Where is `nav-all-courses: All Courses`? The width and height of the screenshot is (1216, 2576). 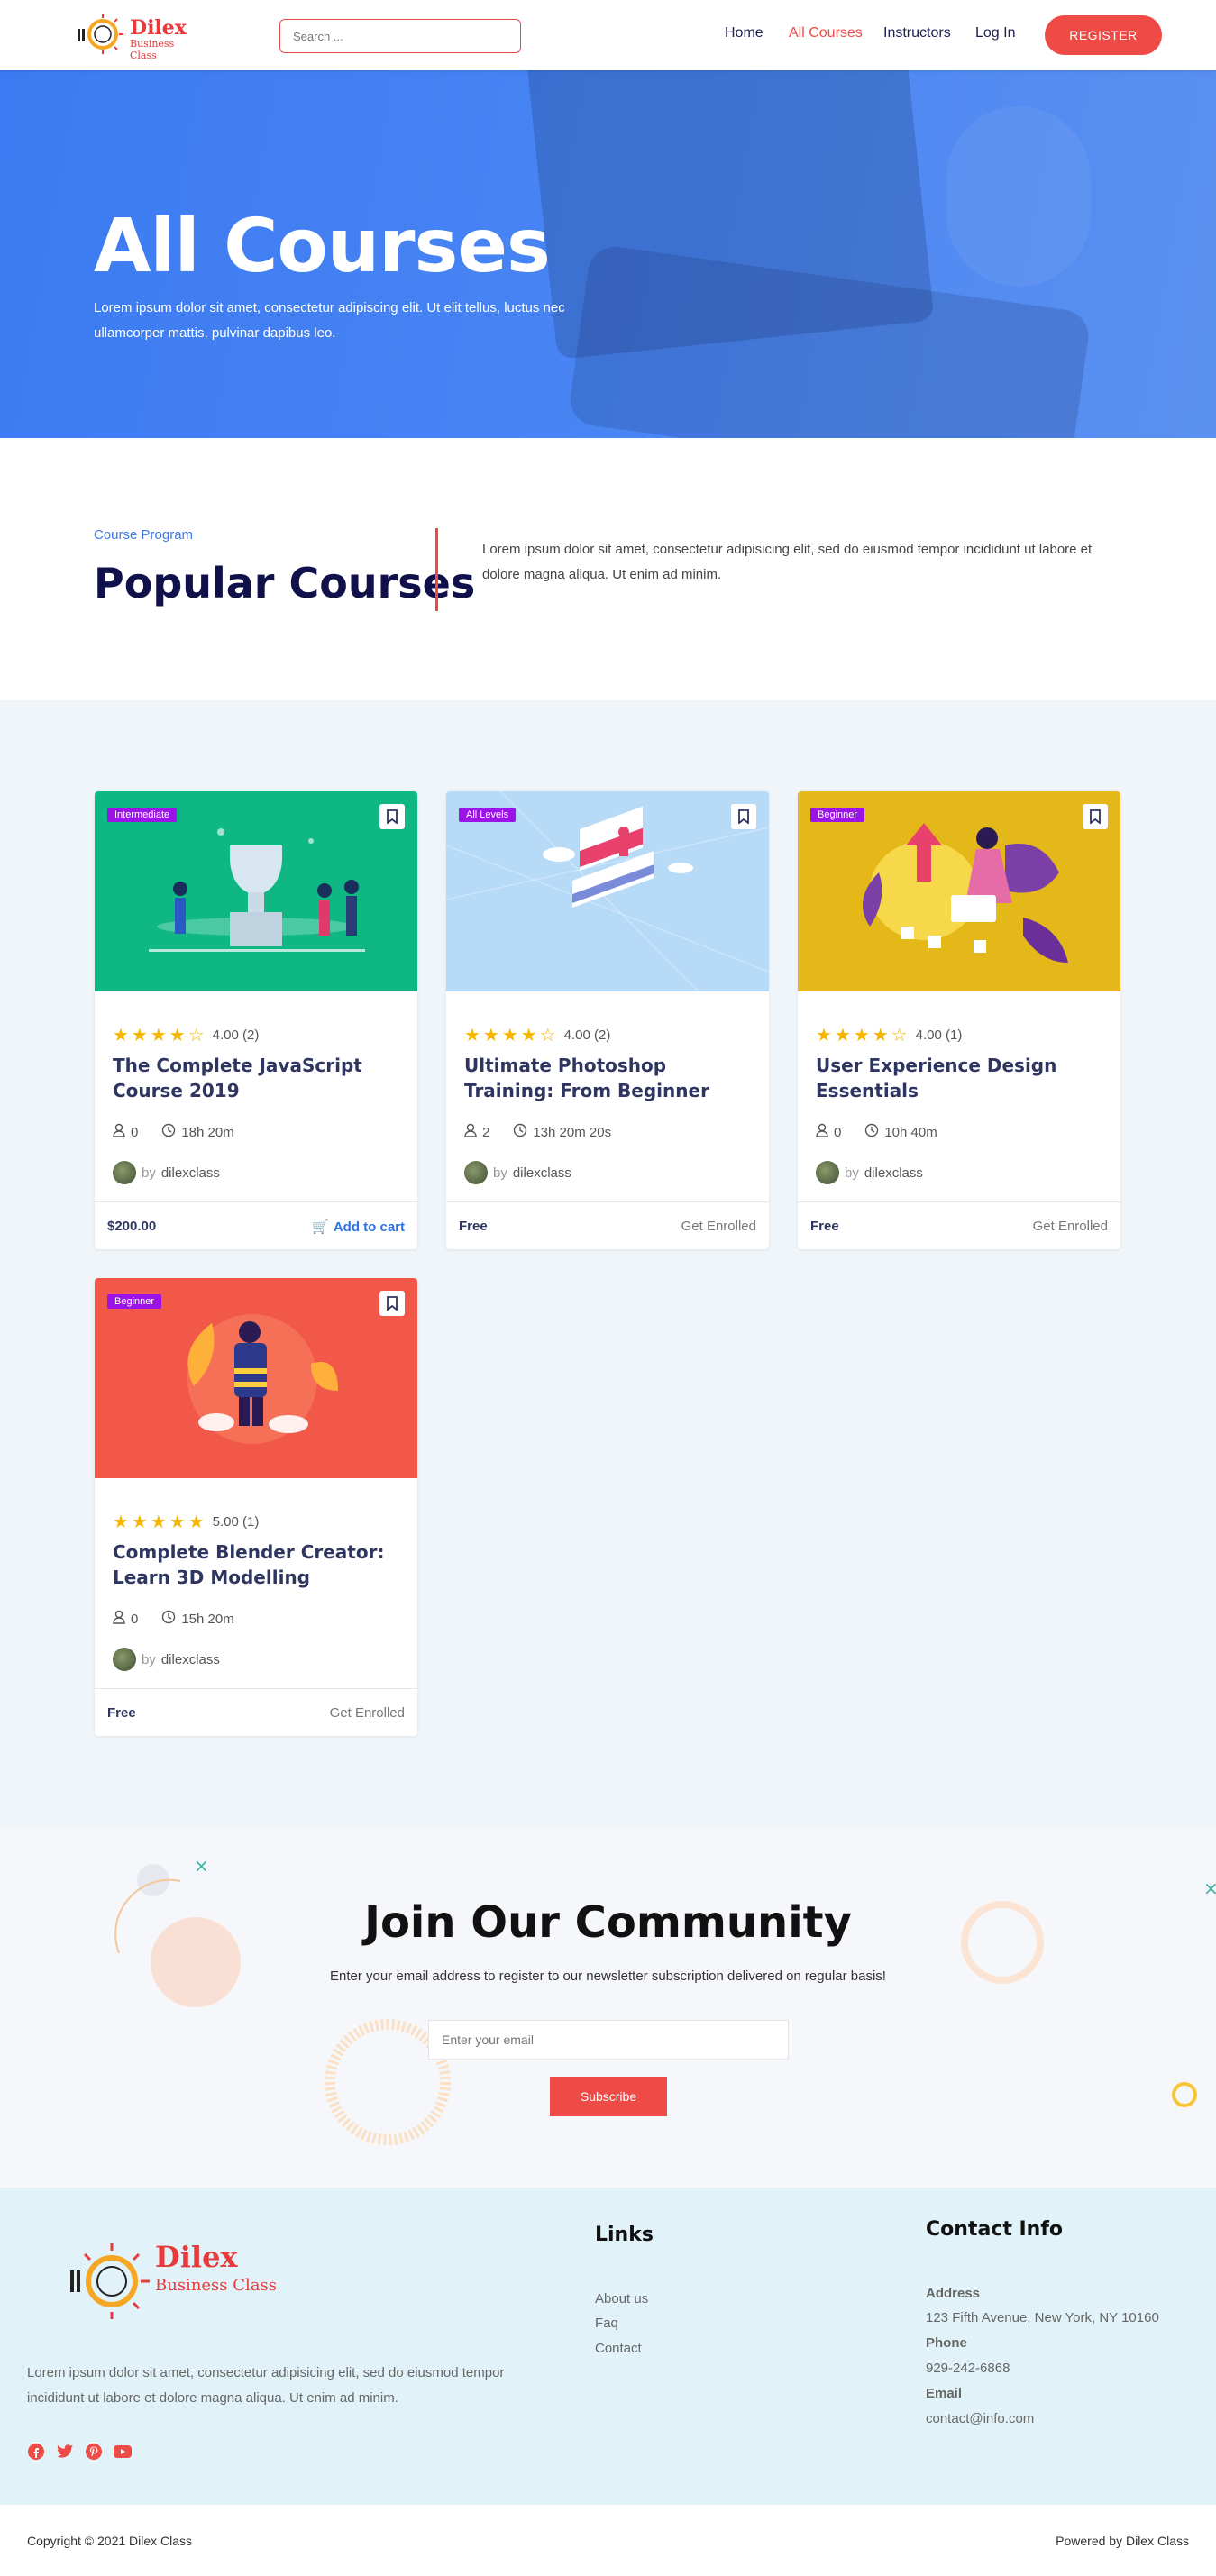
nav-all-courses: All Courses is located at coordinates (826, 33).